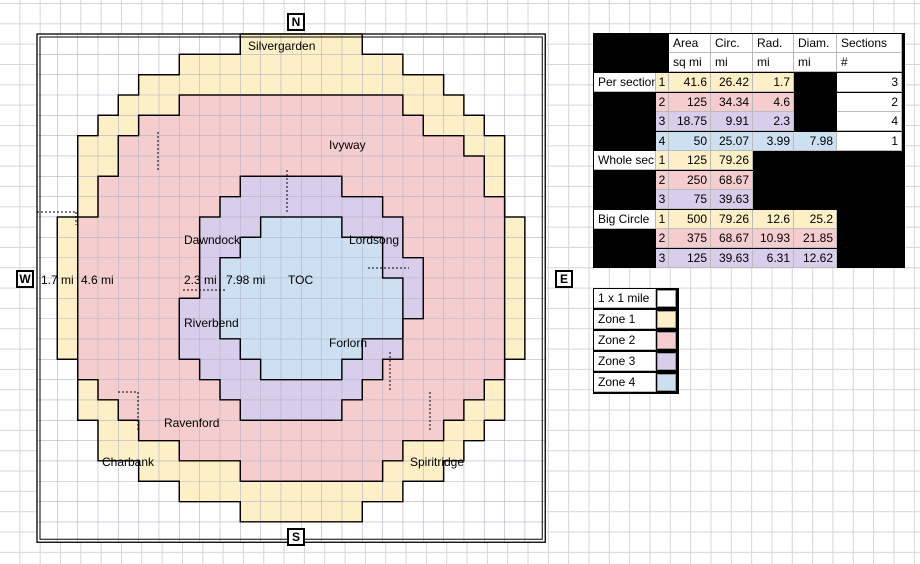  Describe the element at coordinates (869, 82) in the screenshot. I see `stats-value-cell: 3` at that location.